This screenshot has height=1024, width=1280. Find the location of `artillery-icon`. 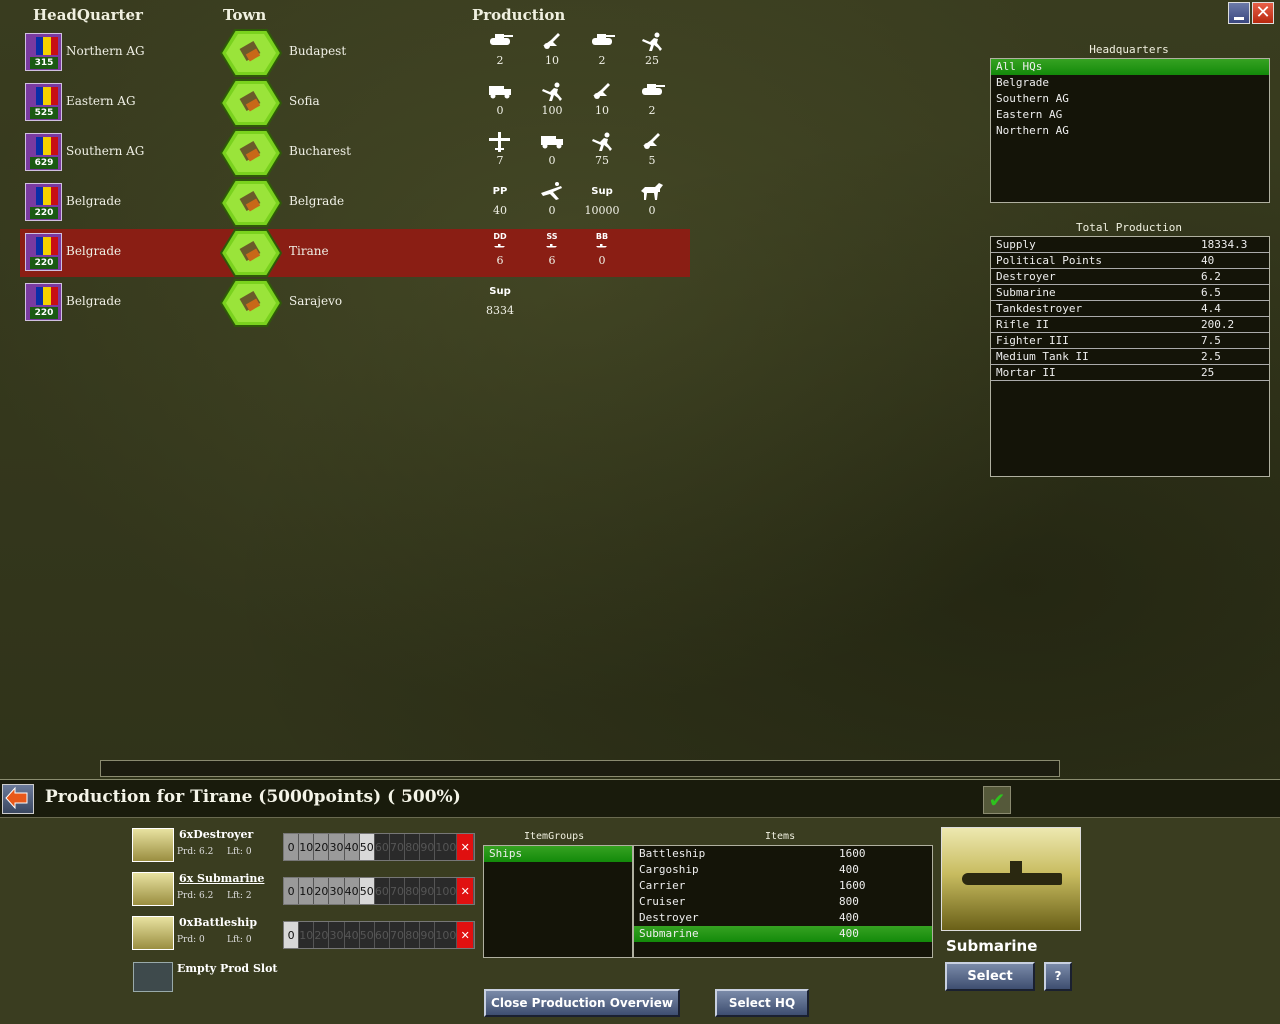

artillery-icon is located at coordinates (551, 41).